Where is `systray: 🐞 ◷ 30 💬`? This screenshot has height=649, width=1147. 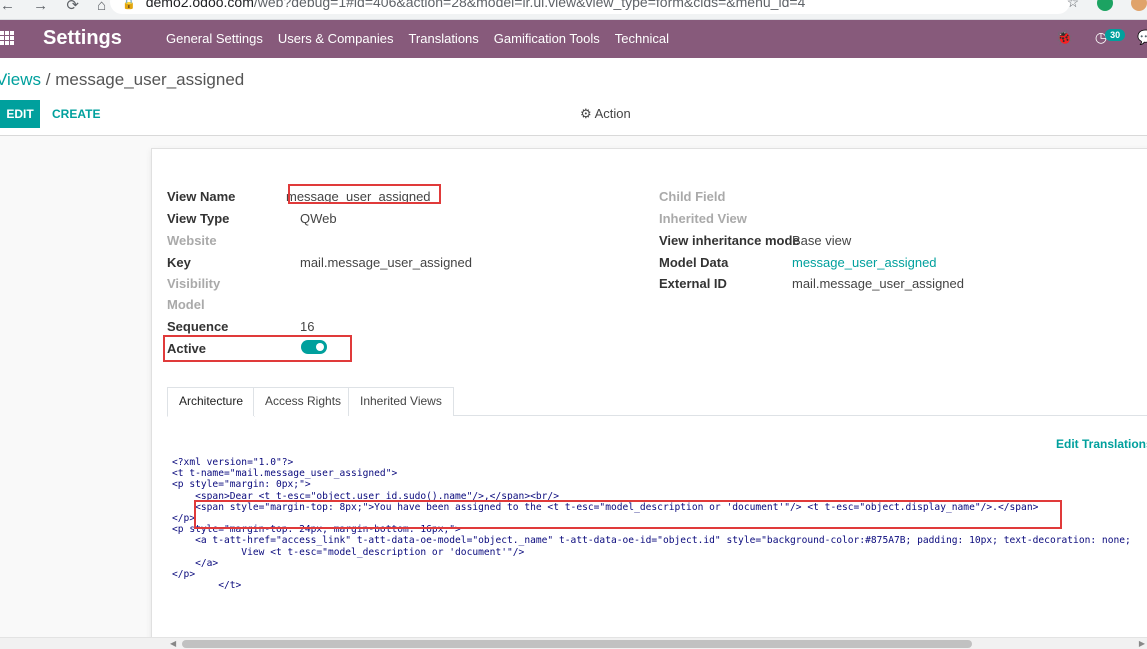 systray: 🐞 ◷ 30 💬 is located at coordinates (1101, 37).